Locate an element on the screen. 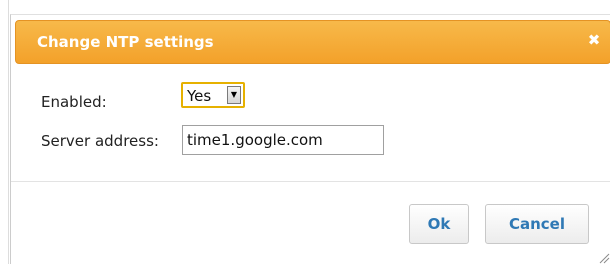 The width and height of the screenshot is (610, 264). dialog-title: Change NTP settings is located at coordinates (125, 42).